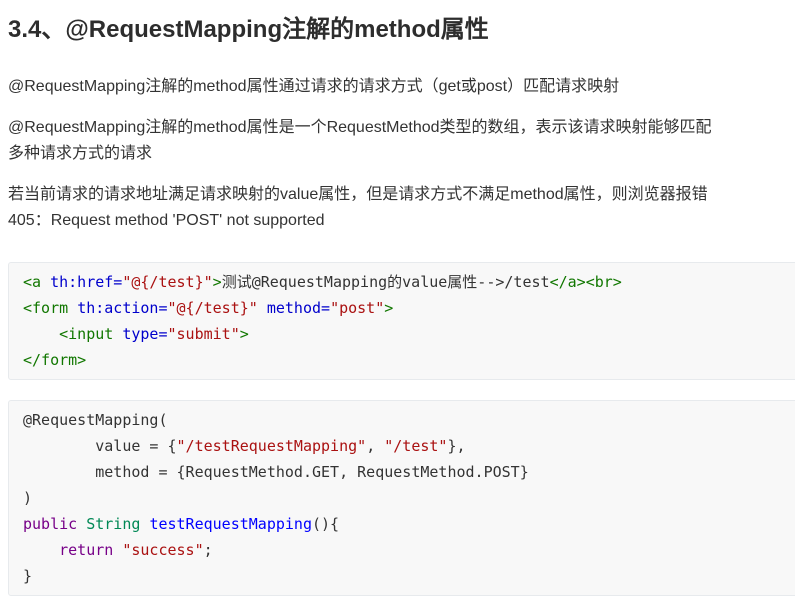  What do you see at coordinates (409, 420) in the screenshot?
I see `code-line: @RequestMapping(` at bounding box center [409, 420].